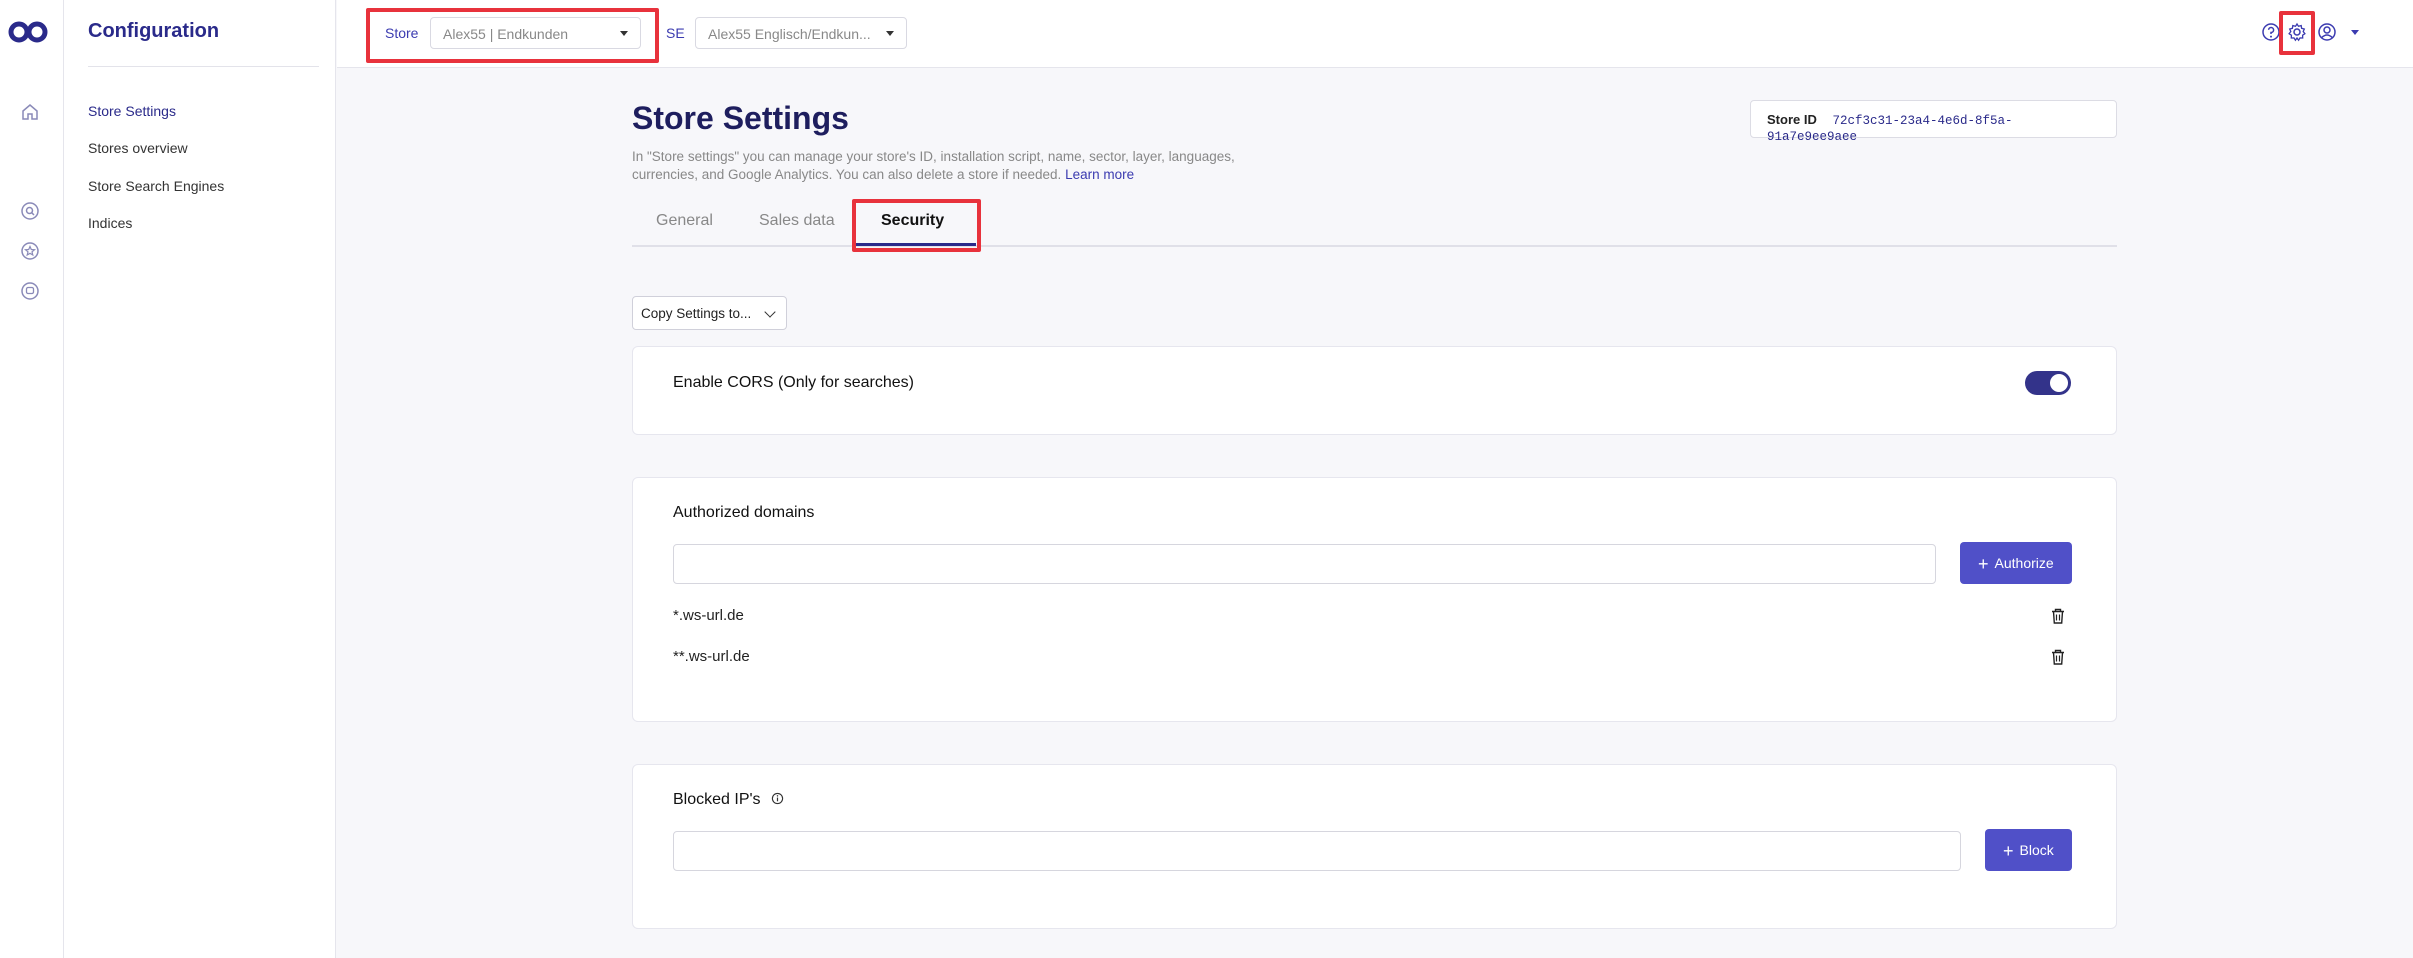 The image size is (2413, 958). What do you see at coordinates (777, 798) in the screenshot?
I see `info-icon` at bounding box center [777, 798].